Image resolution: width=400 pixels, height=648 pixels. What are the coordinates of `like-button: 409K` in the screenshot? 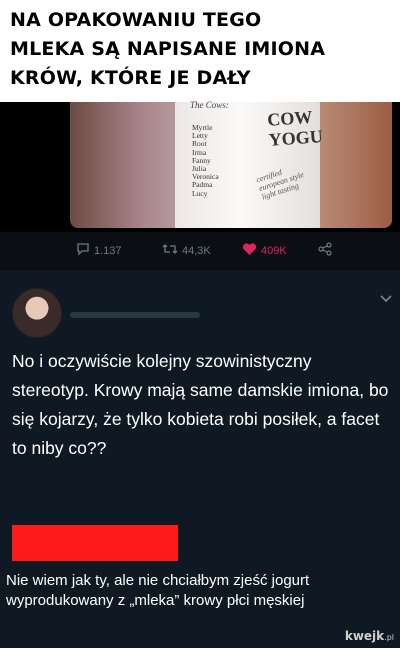 It's located at (264, 250).